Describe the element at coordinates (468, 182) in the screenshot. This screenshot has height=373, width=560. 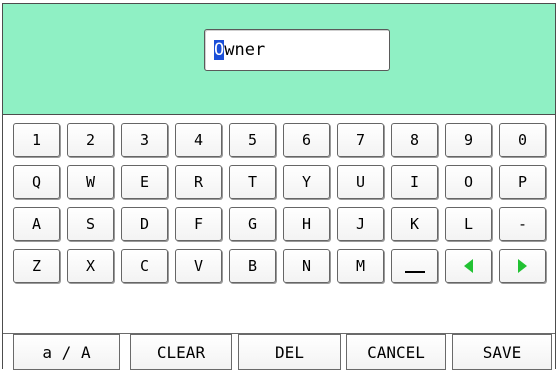
I see `key-o: O` at that location.